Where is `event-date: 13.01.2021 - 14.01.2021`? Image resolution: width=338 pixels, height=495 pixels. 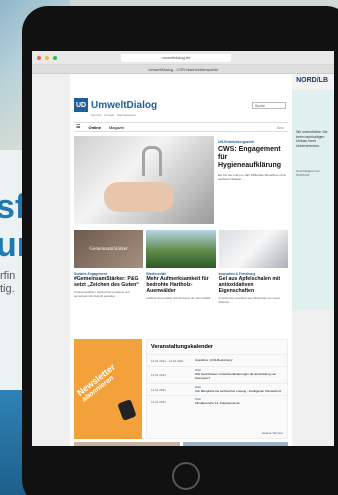
event-date: 13.01.2021 - 14.01.2021 is located at coordinates (167, 360).